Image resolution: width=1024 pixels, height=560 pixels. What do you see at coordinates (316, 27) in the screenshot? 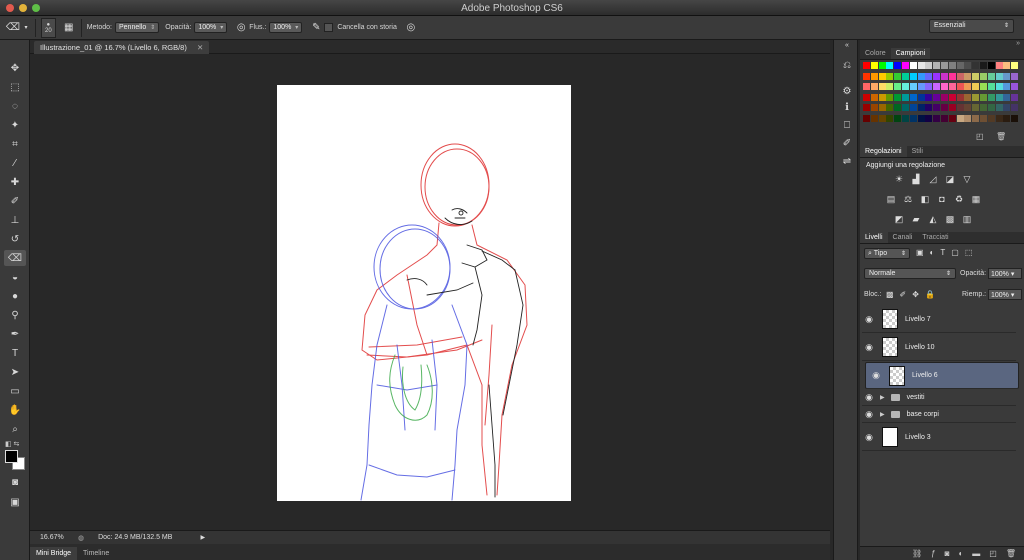
I see `airbrush-icon: ✎` at bounding box center [316, 27].